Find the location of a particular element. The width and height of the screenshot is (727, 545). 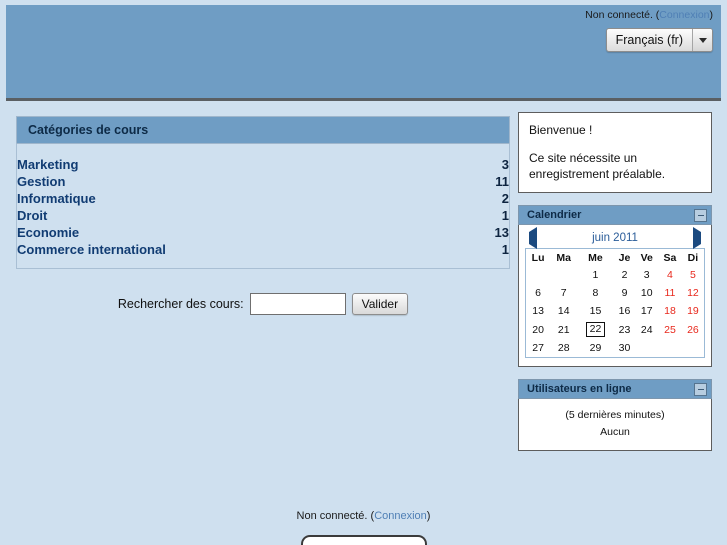

category-row: Commerce international 1 is located at coordinates (263, 249).